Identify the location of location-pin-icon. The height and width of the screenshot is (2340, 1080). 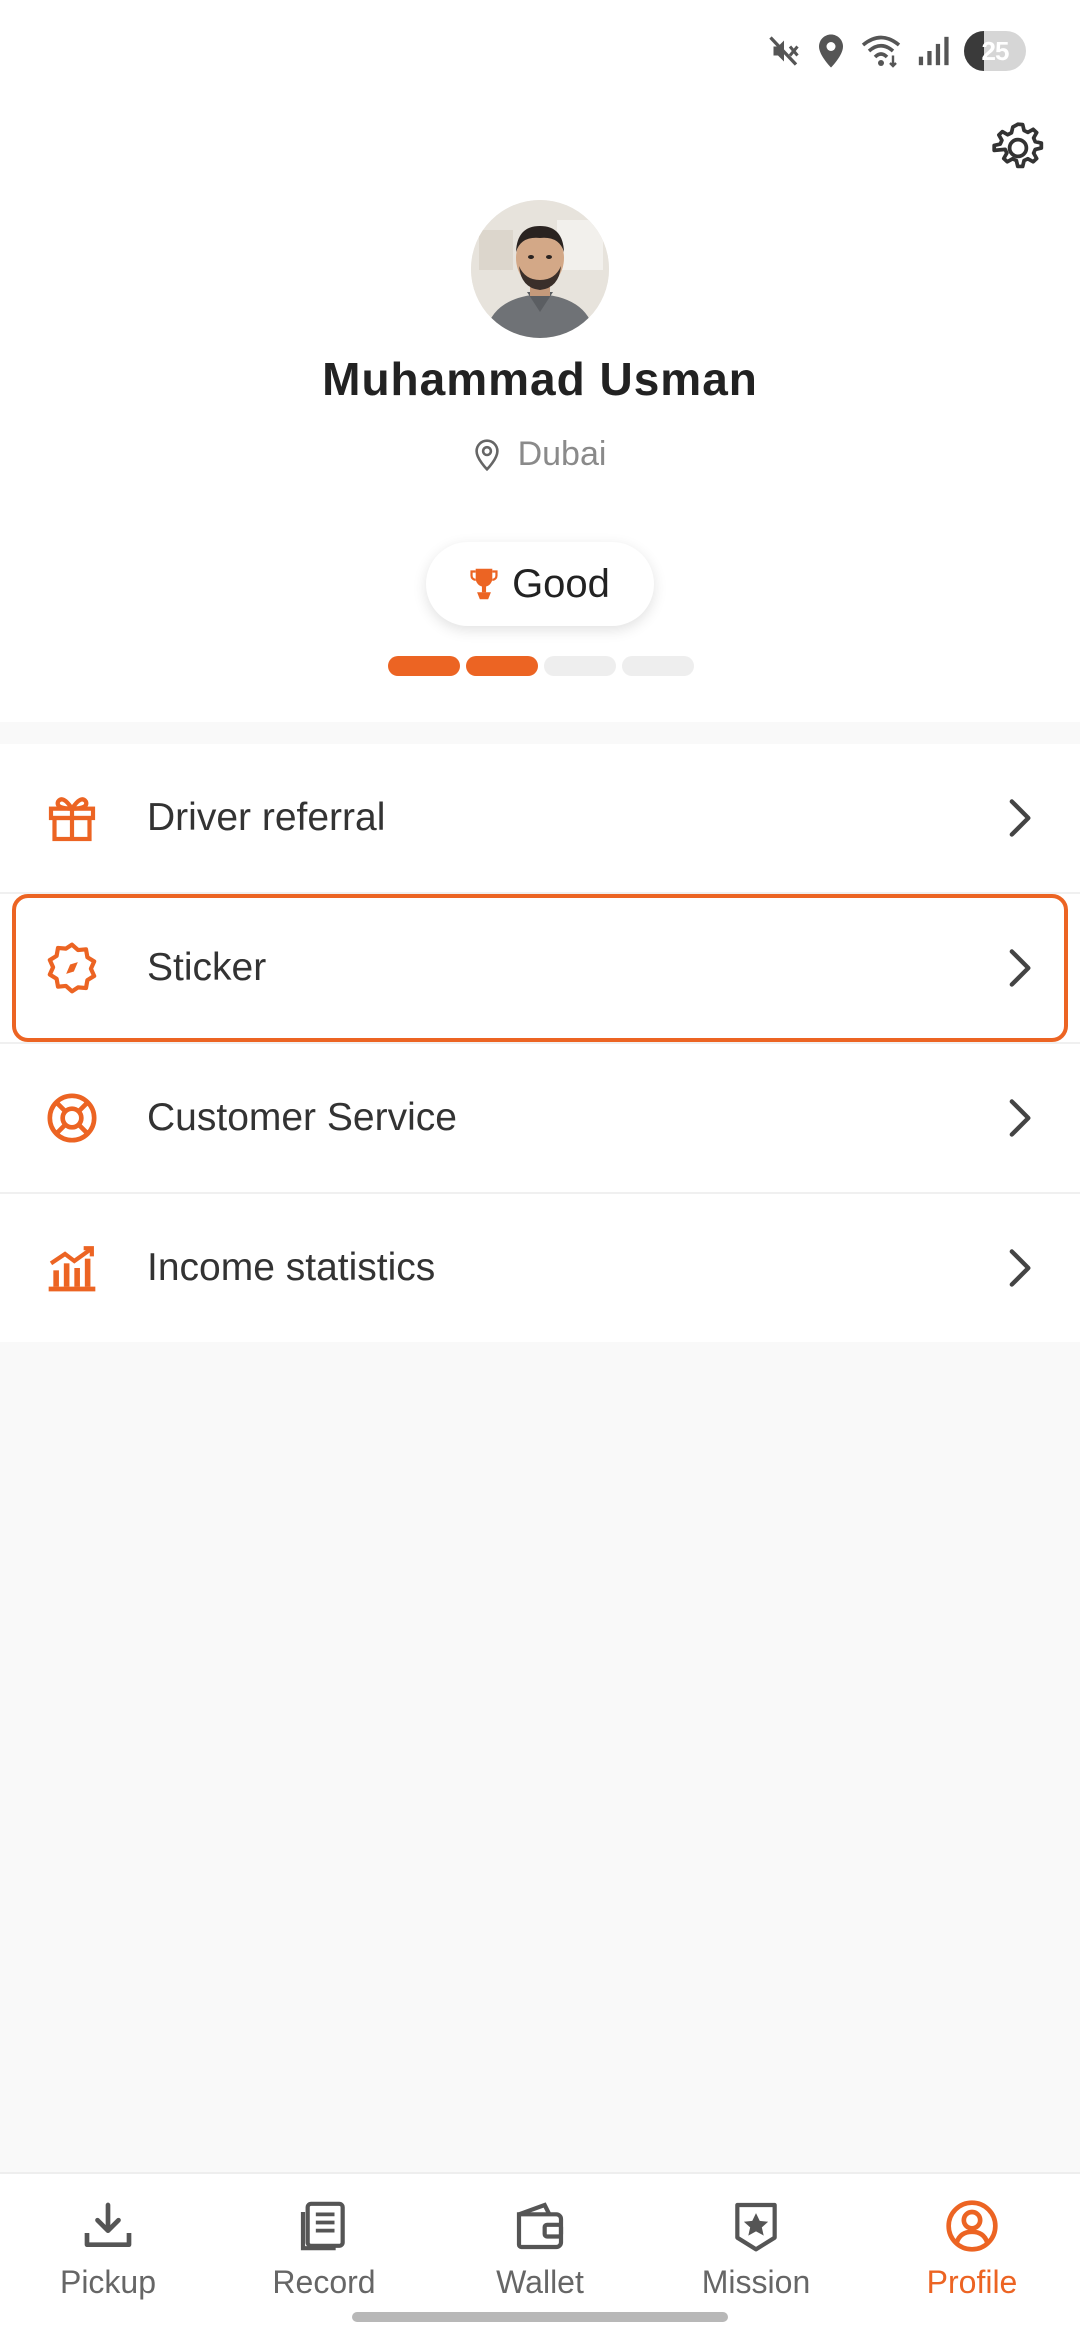
(486, 454).